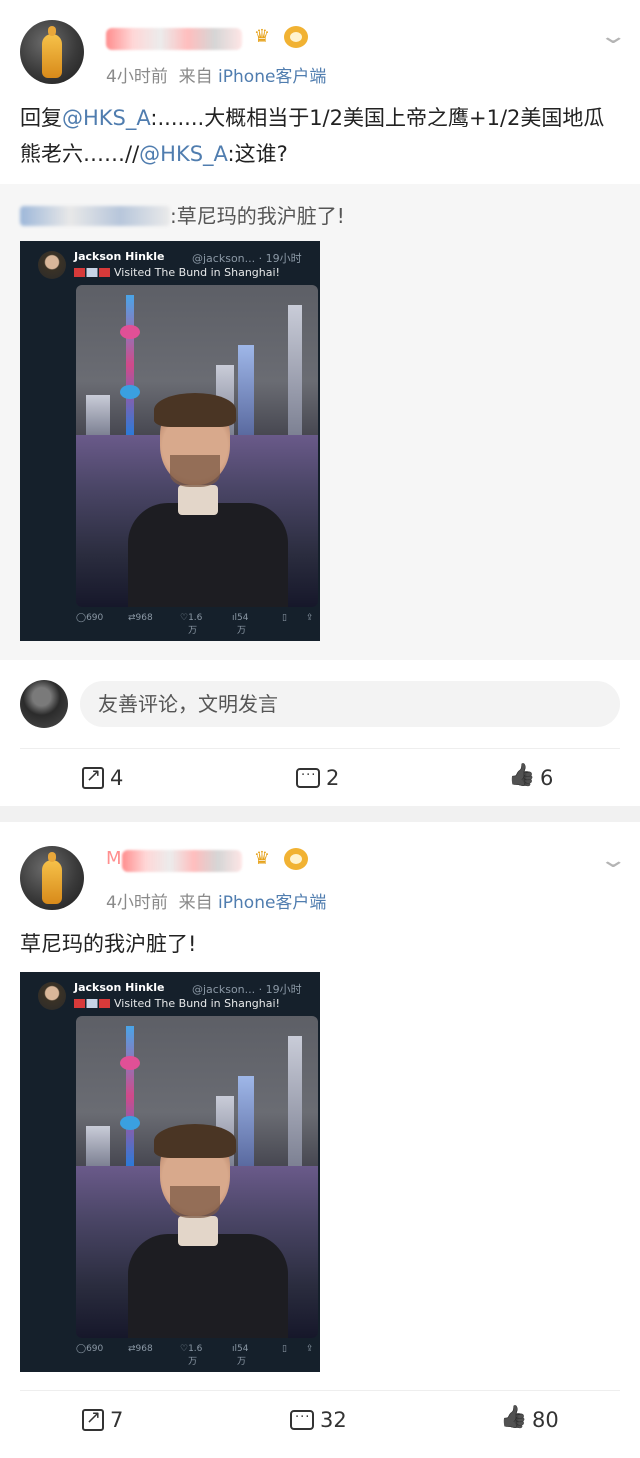 The width and height of the screenshot is (640, 1458). I want to click on quoted-post-text: :草尼玛的我沪脏了!, so click(182, 214).